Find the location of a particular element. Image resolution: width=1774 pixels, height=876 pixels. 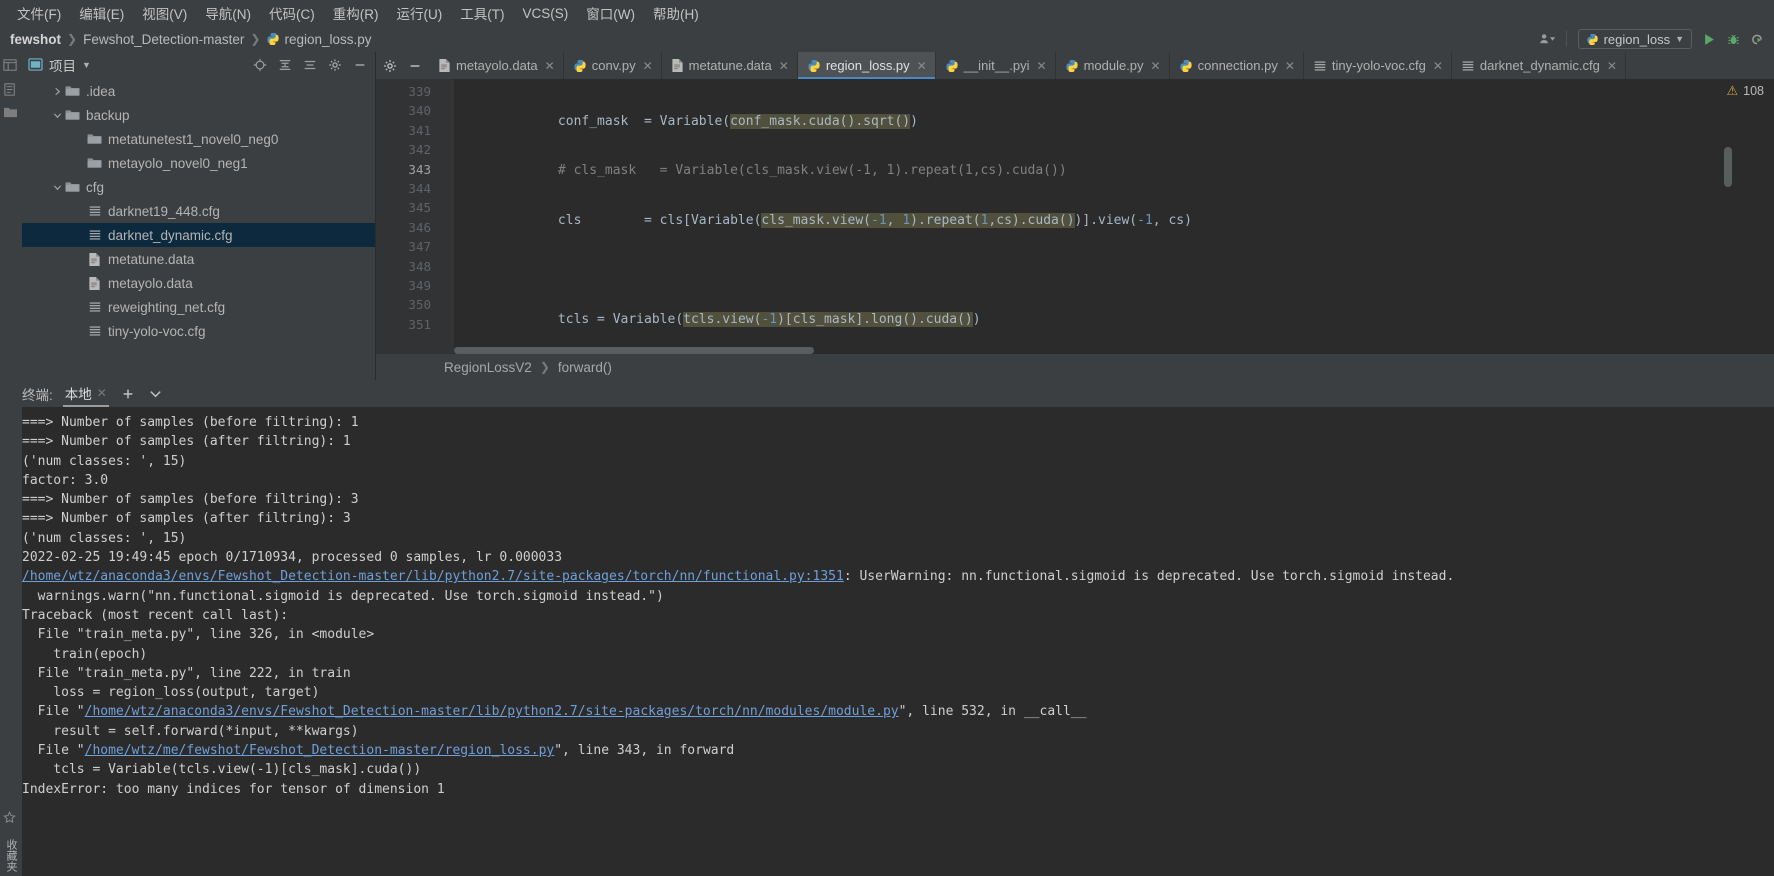

terminal-tab-label: 本地 is located at coordinates (78, 394).